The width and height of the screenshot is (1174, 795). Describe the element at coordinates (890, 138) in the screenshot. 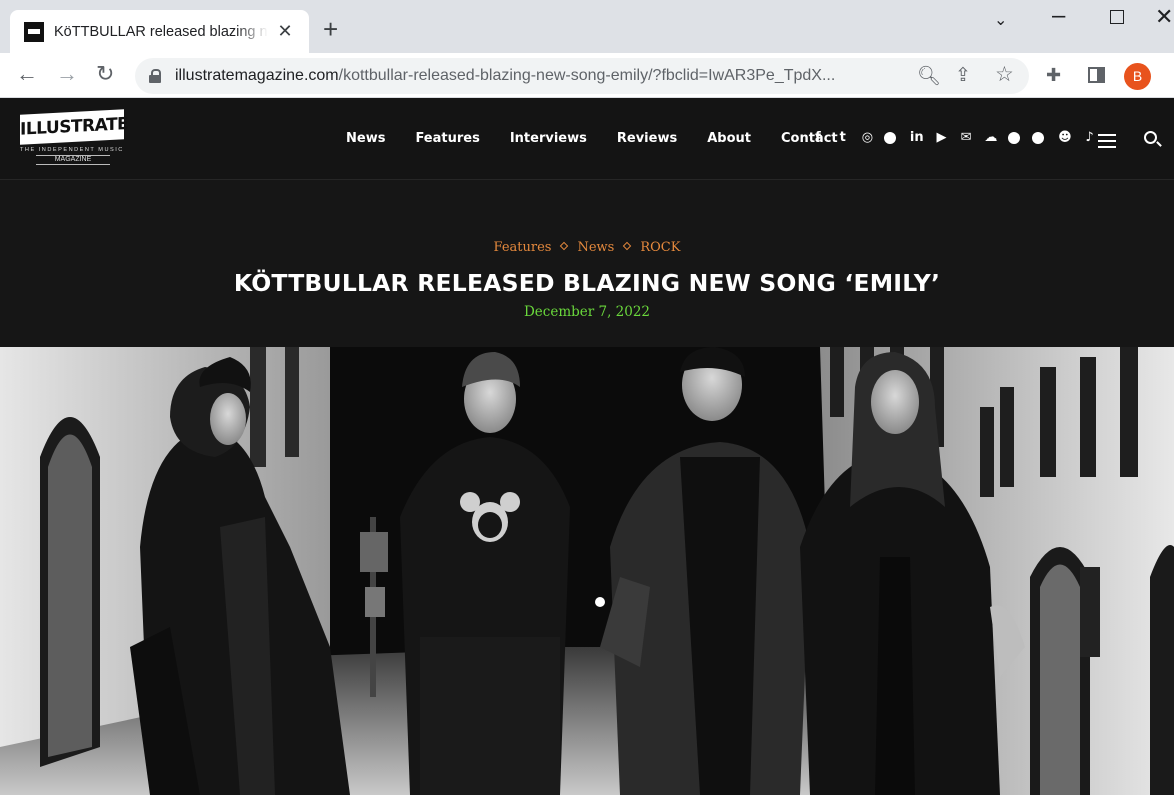

I see `pinterest-icon` at that location.